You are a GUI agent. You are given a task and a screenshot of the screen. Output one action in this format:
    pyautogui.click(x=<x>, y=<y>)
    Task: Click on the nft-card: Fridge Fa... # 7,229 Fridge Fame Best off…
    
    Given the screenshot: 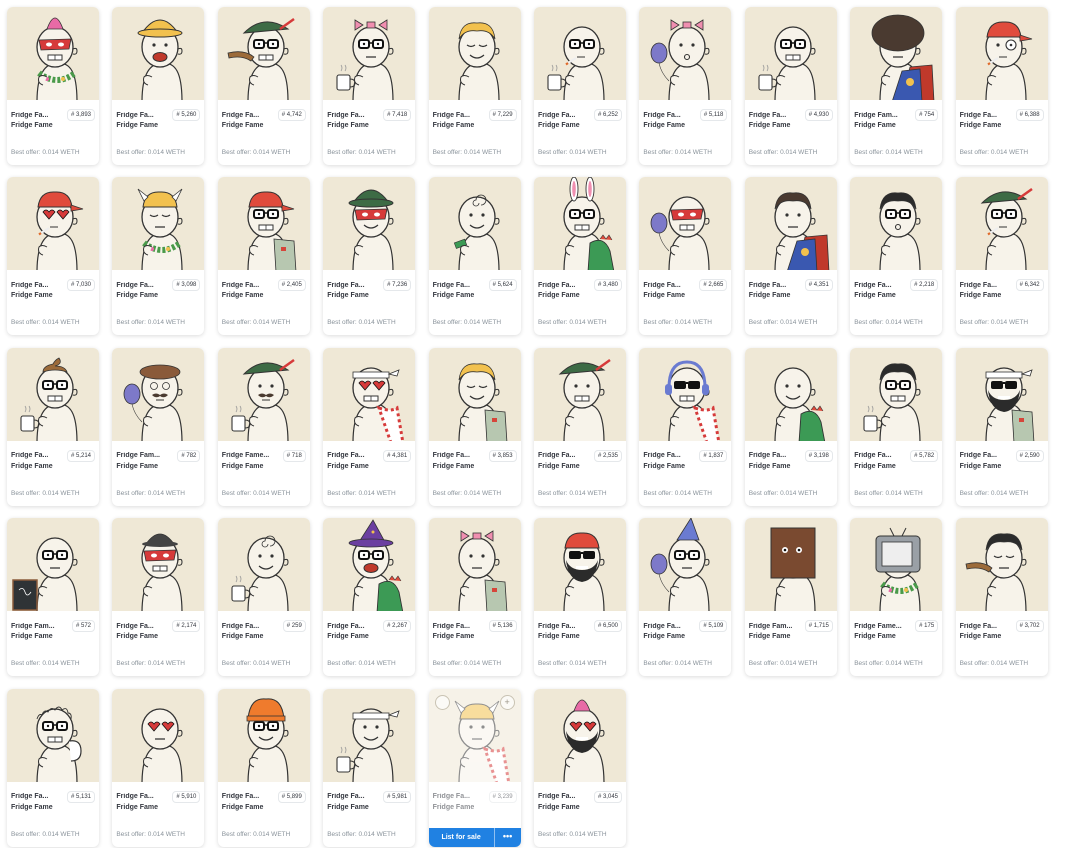 What is the action you would take?
    pyautogui.click(x=474, y=86)
    